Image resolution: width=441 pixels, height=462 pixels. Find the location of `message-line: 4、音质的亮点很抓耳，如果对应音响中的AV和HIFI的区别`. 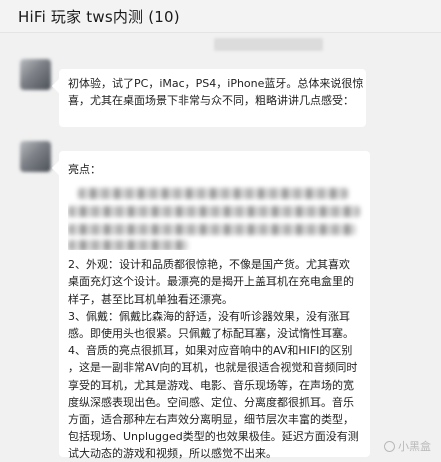

message-line: 4、音质的亮点很抓耳，如果对应音响中的AV和HIFI的区别 is located at coordinates (210, 351).